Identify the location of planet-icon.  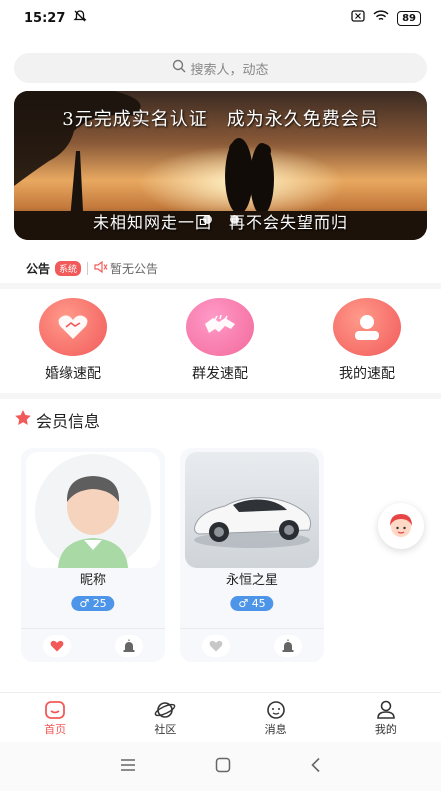
(165, 710).